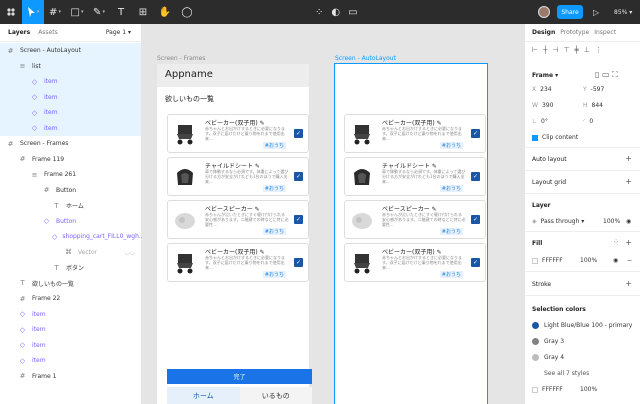 Image resolution: width=640 pixels, height=404 pixels. I want to click on fill-opacity-field: 100%, so click(588, 260).